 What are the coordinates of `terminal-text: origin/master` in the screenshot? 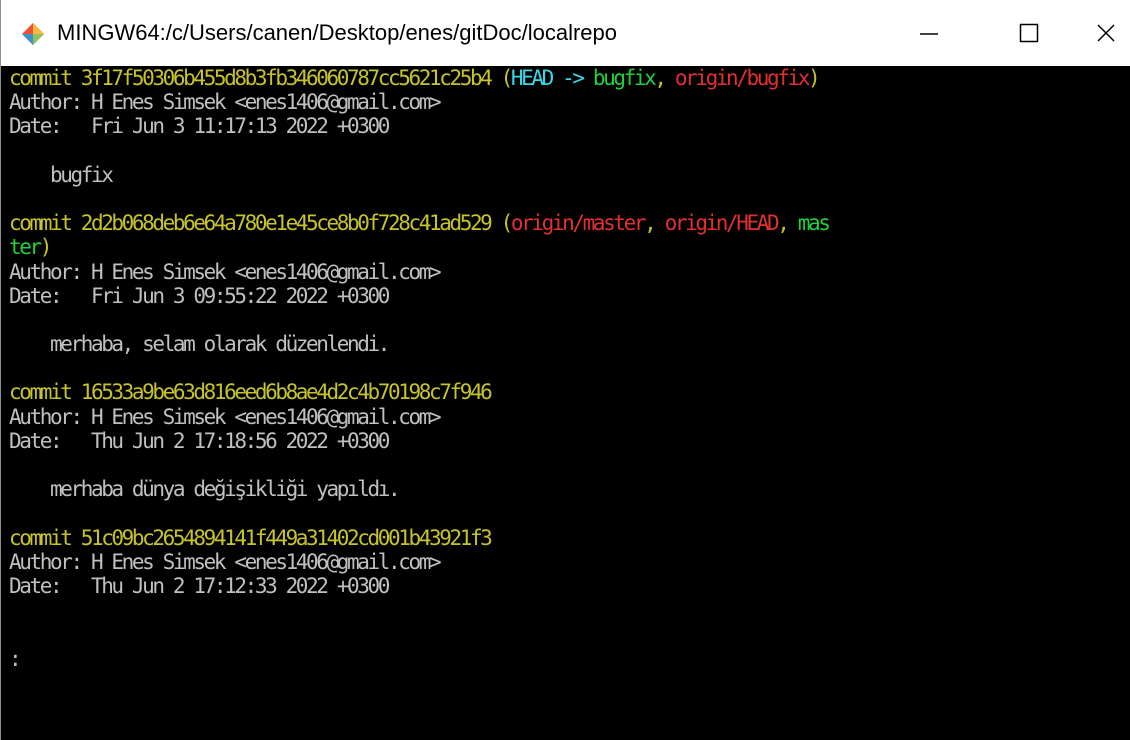 It's located at (578, 223).